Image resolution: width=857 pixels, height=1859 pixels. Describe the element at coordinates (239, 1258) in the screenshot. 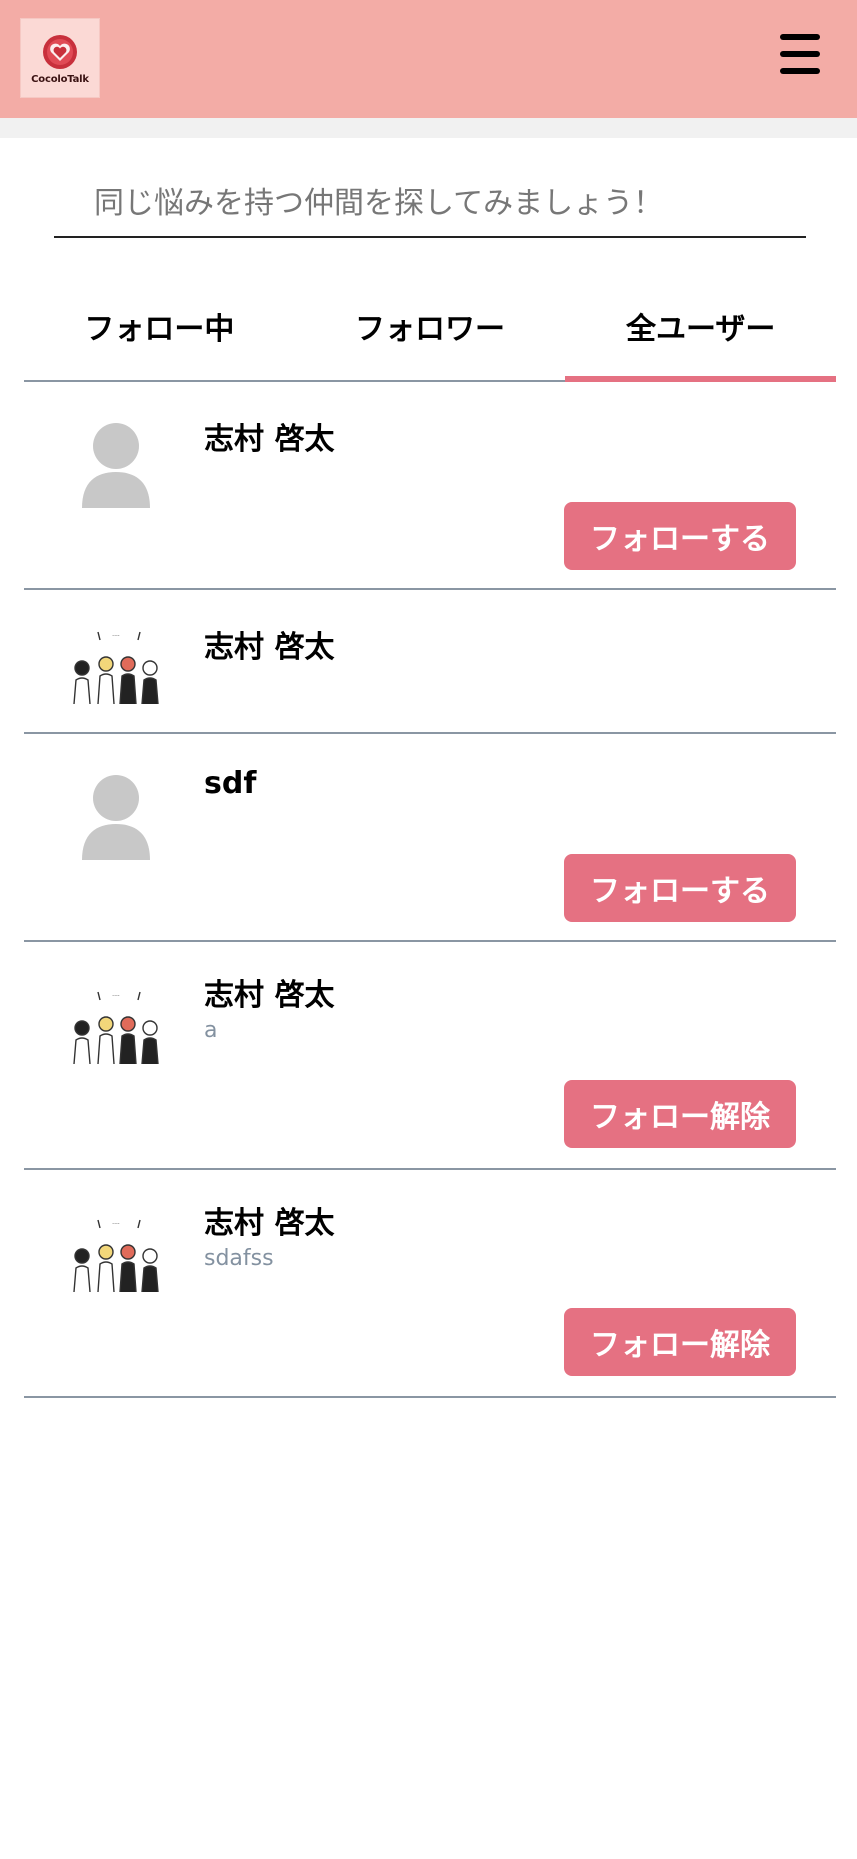

I see `user-bio: sdafss` at that location.